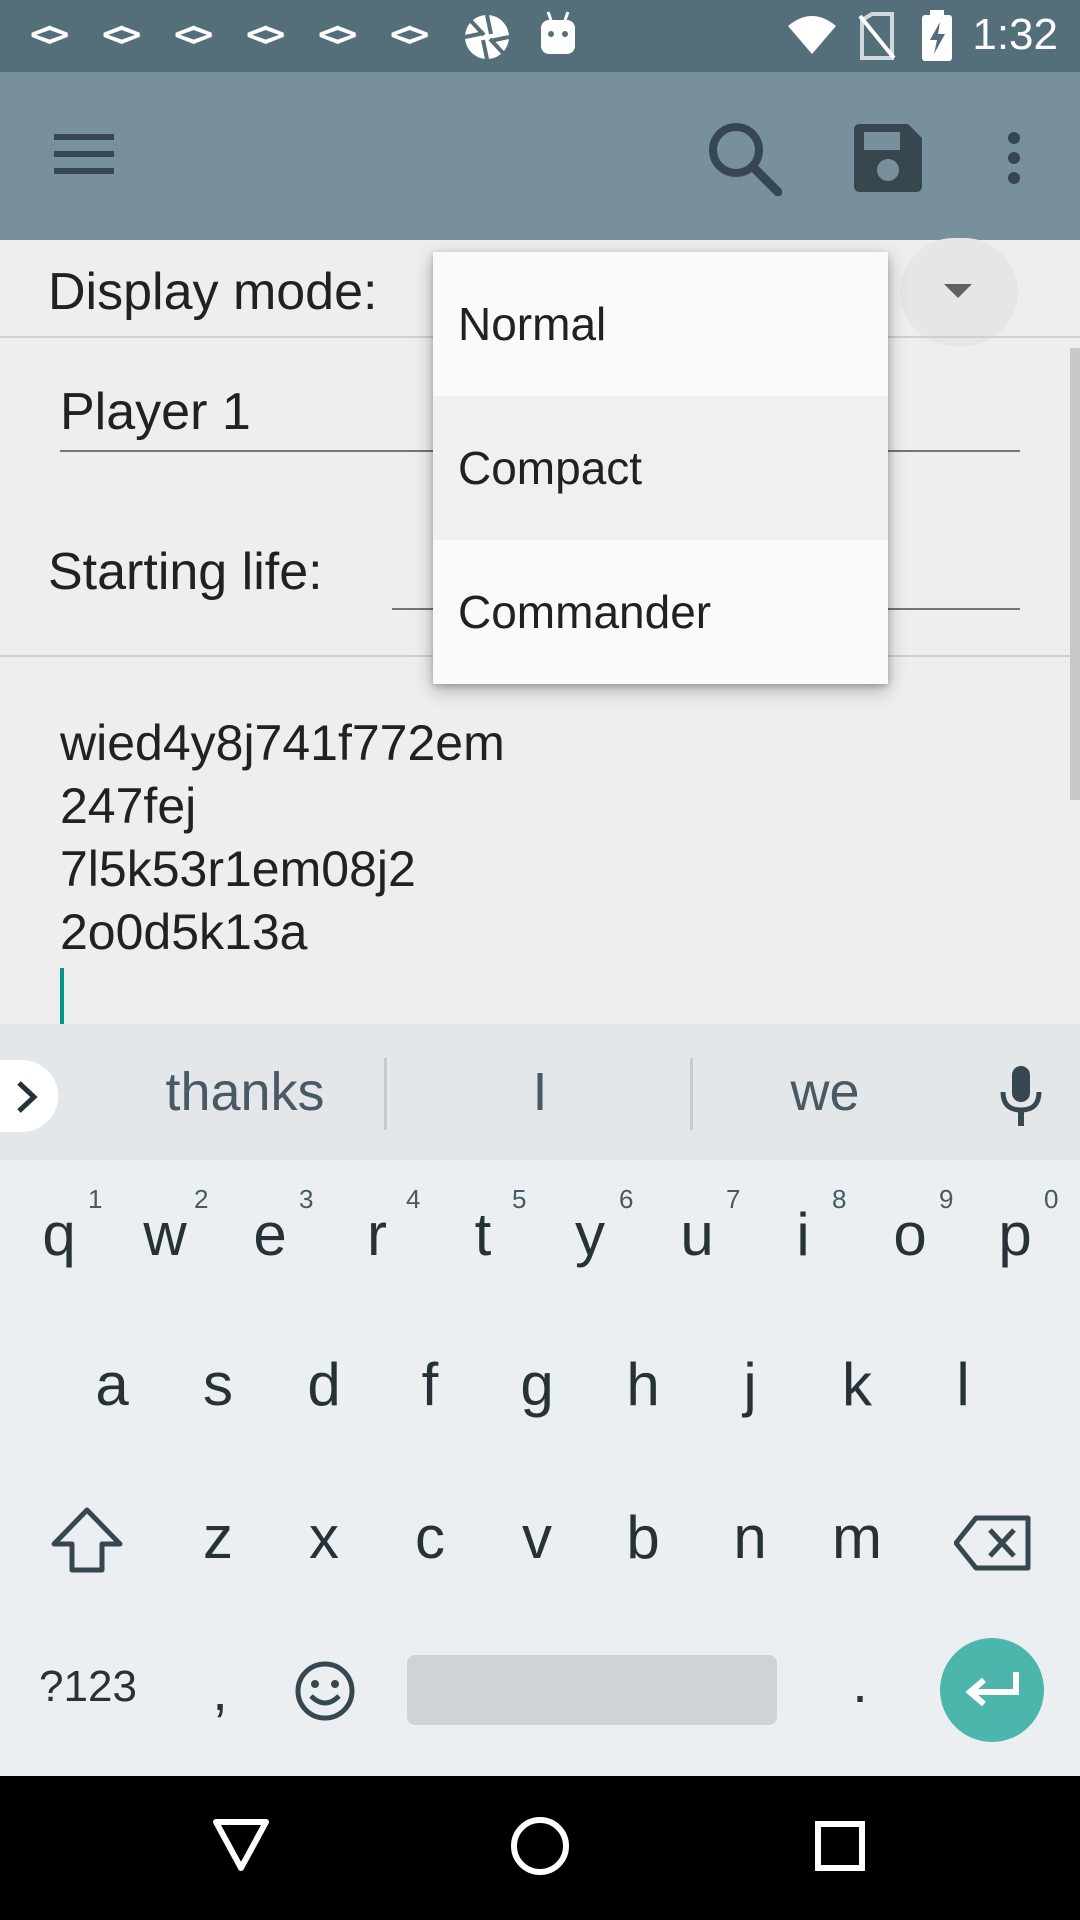  I want to click on key-h: h, so click(643, 1384).